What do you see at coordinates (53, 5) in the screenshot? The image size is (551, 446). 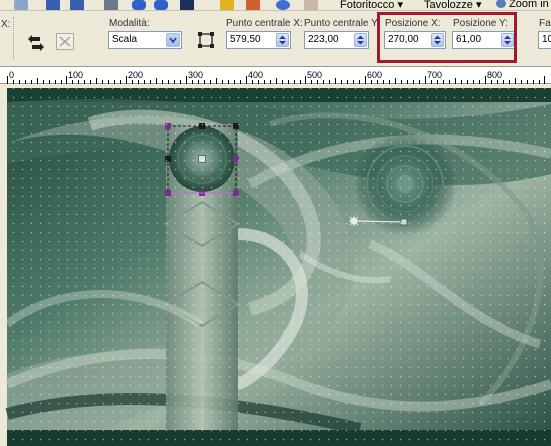 I see `save-icon` at bounding box center [53, 5].